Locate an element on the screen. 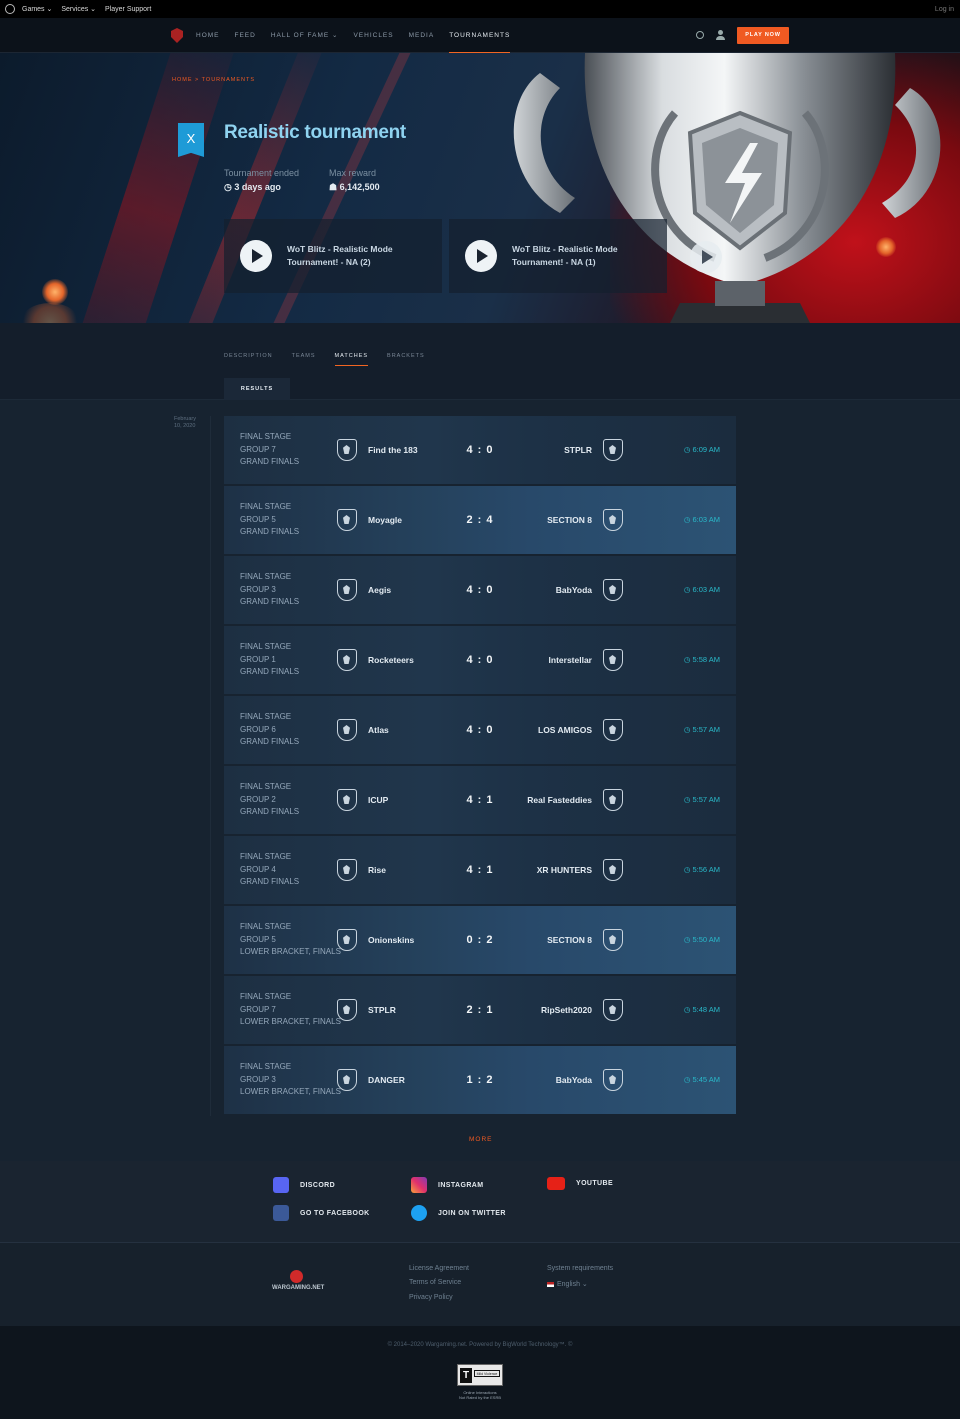  games-menu: Games ⌄ is located at coordinates (37, 9).